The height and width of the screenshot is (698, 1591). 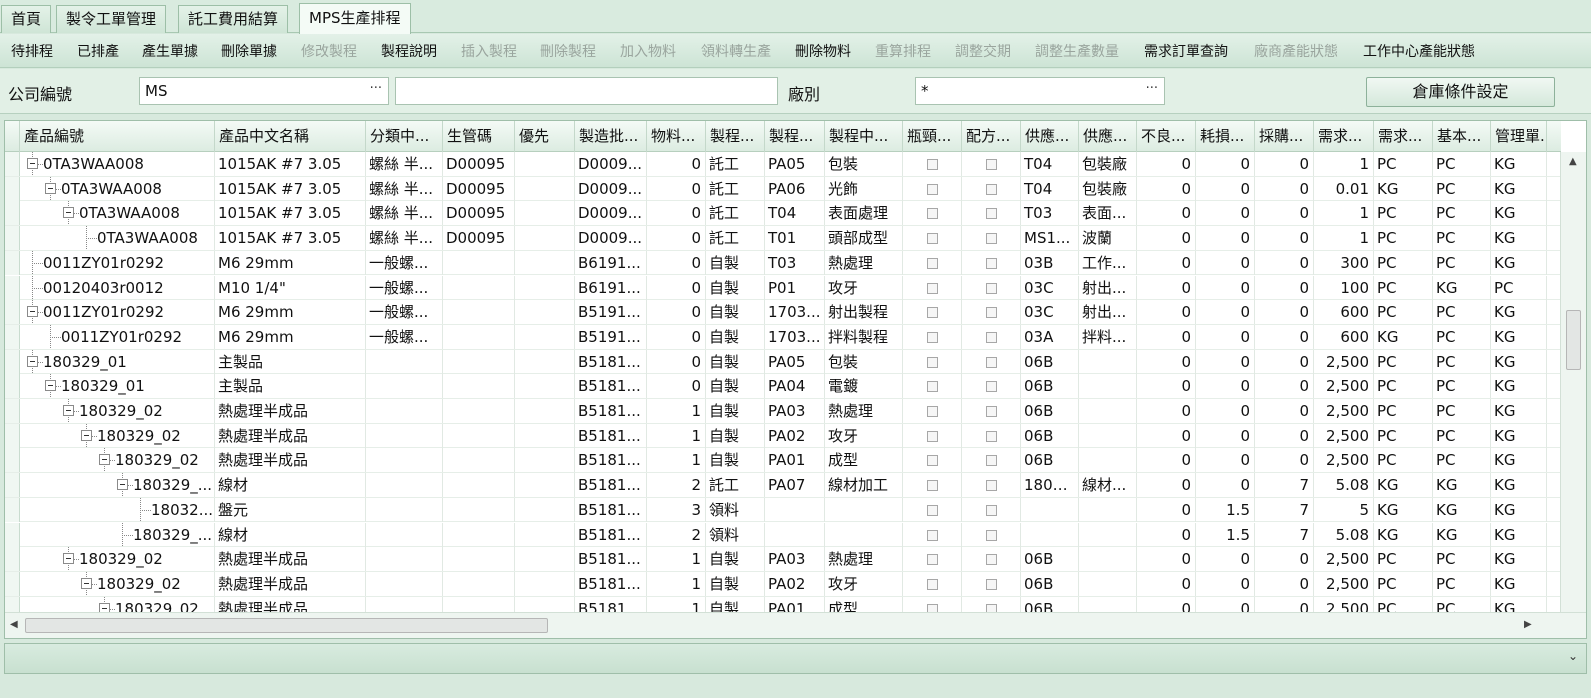 What do you see at coordinates (1403, 534) in the screenshot?
I see `cell-u1: KG` at bounding box center [1403, 534].